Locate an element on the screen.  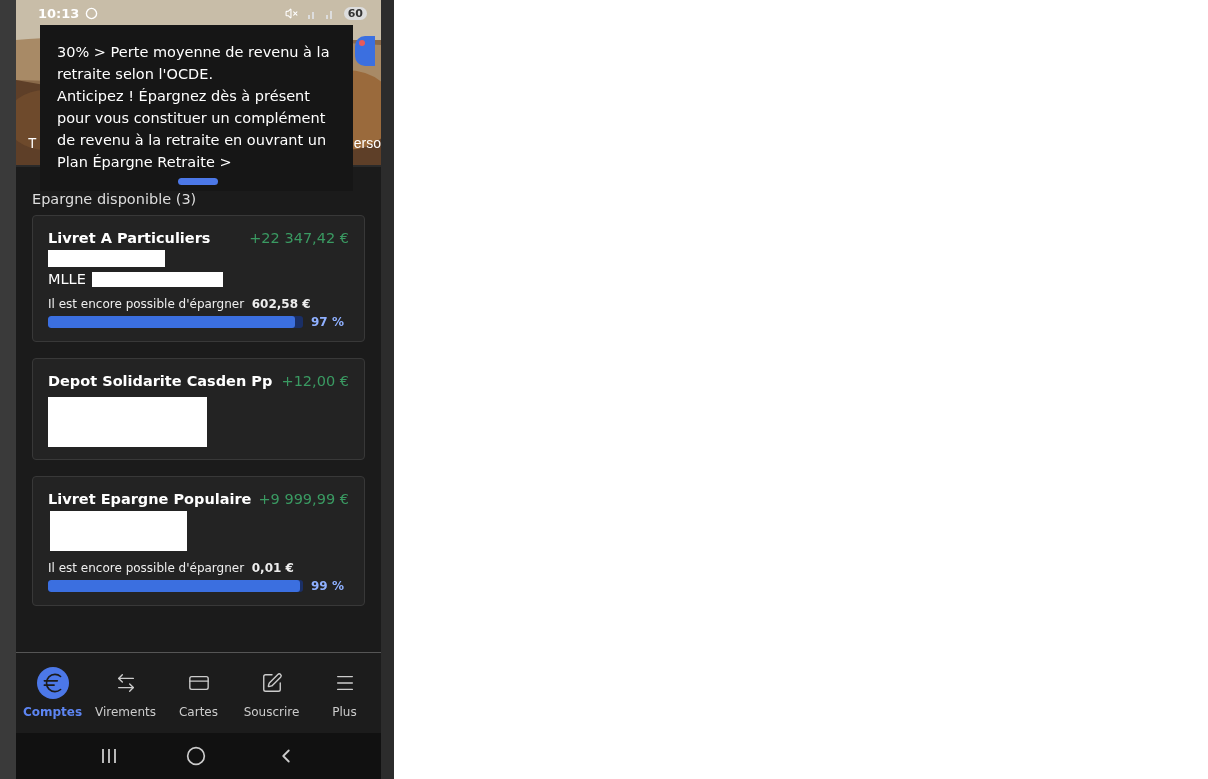
account-holder: MLLE is located at coordinates (67, 279).